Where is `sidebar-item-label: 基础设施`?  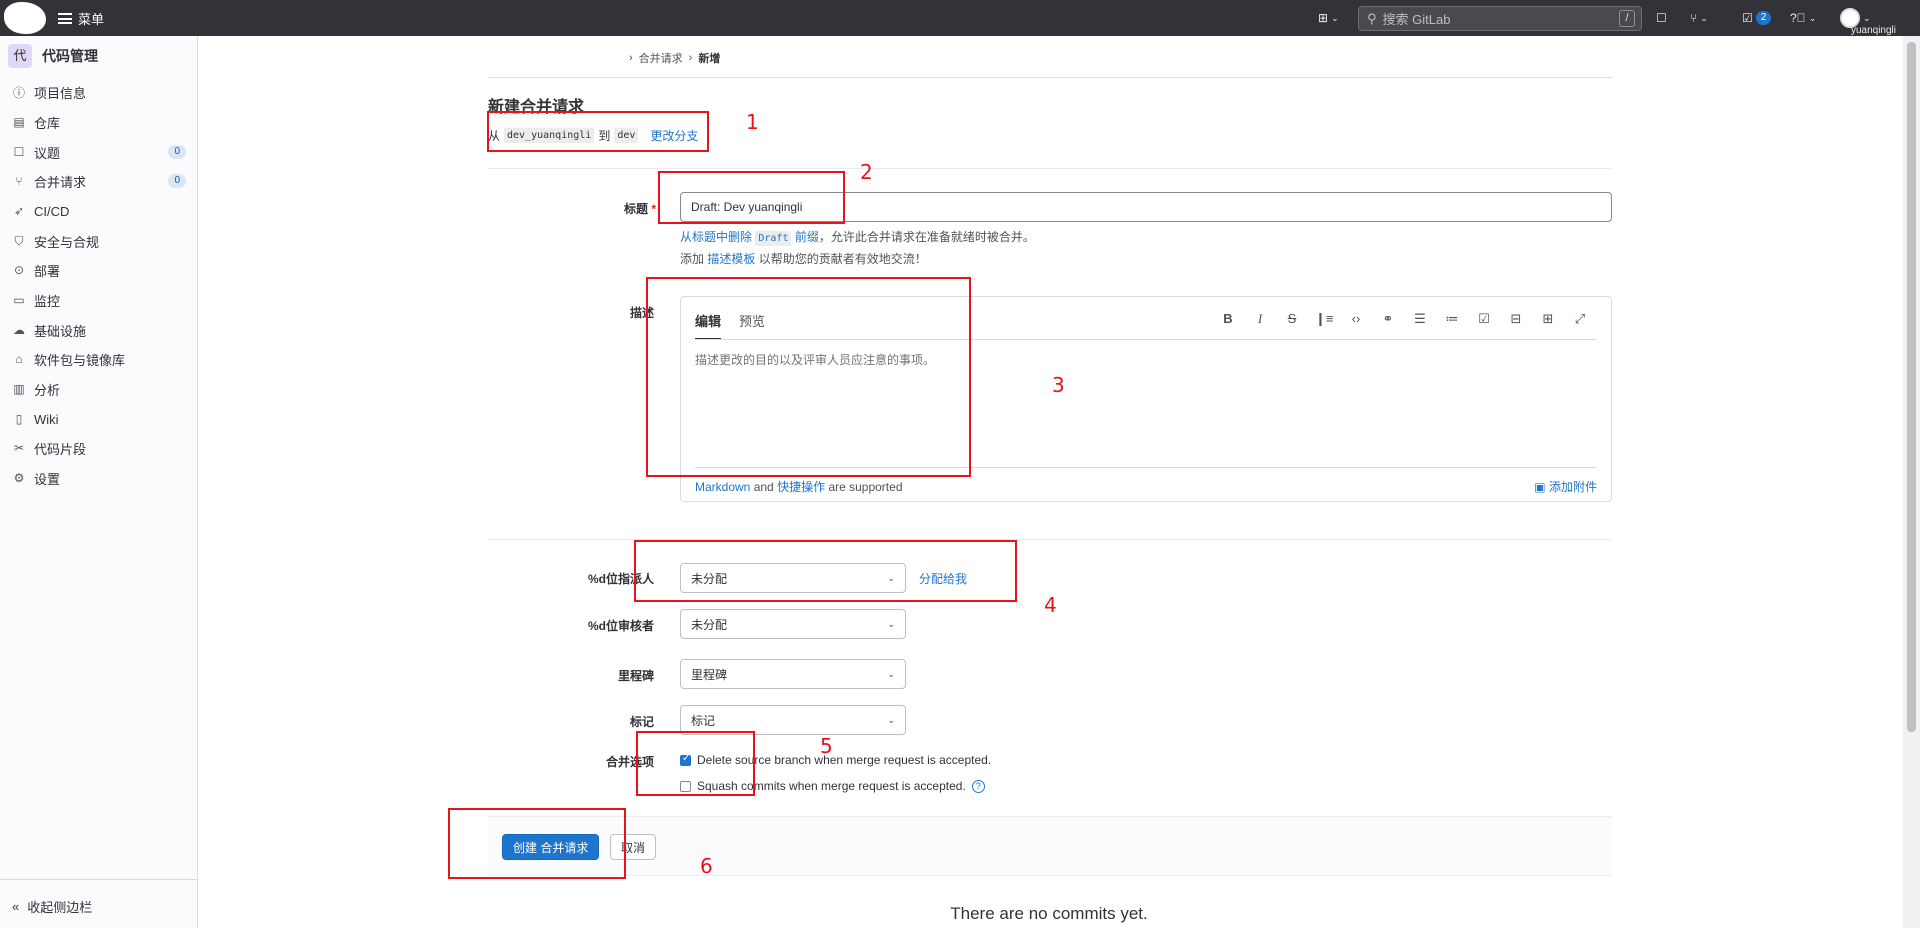 sidebar-item-label: 基础设施 is located at coordinates (60, 331).